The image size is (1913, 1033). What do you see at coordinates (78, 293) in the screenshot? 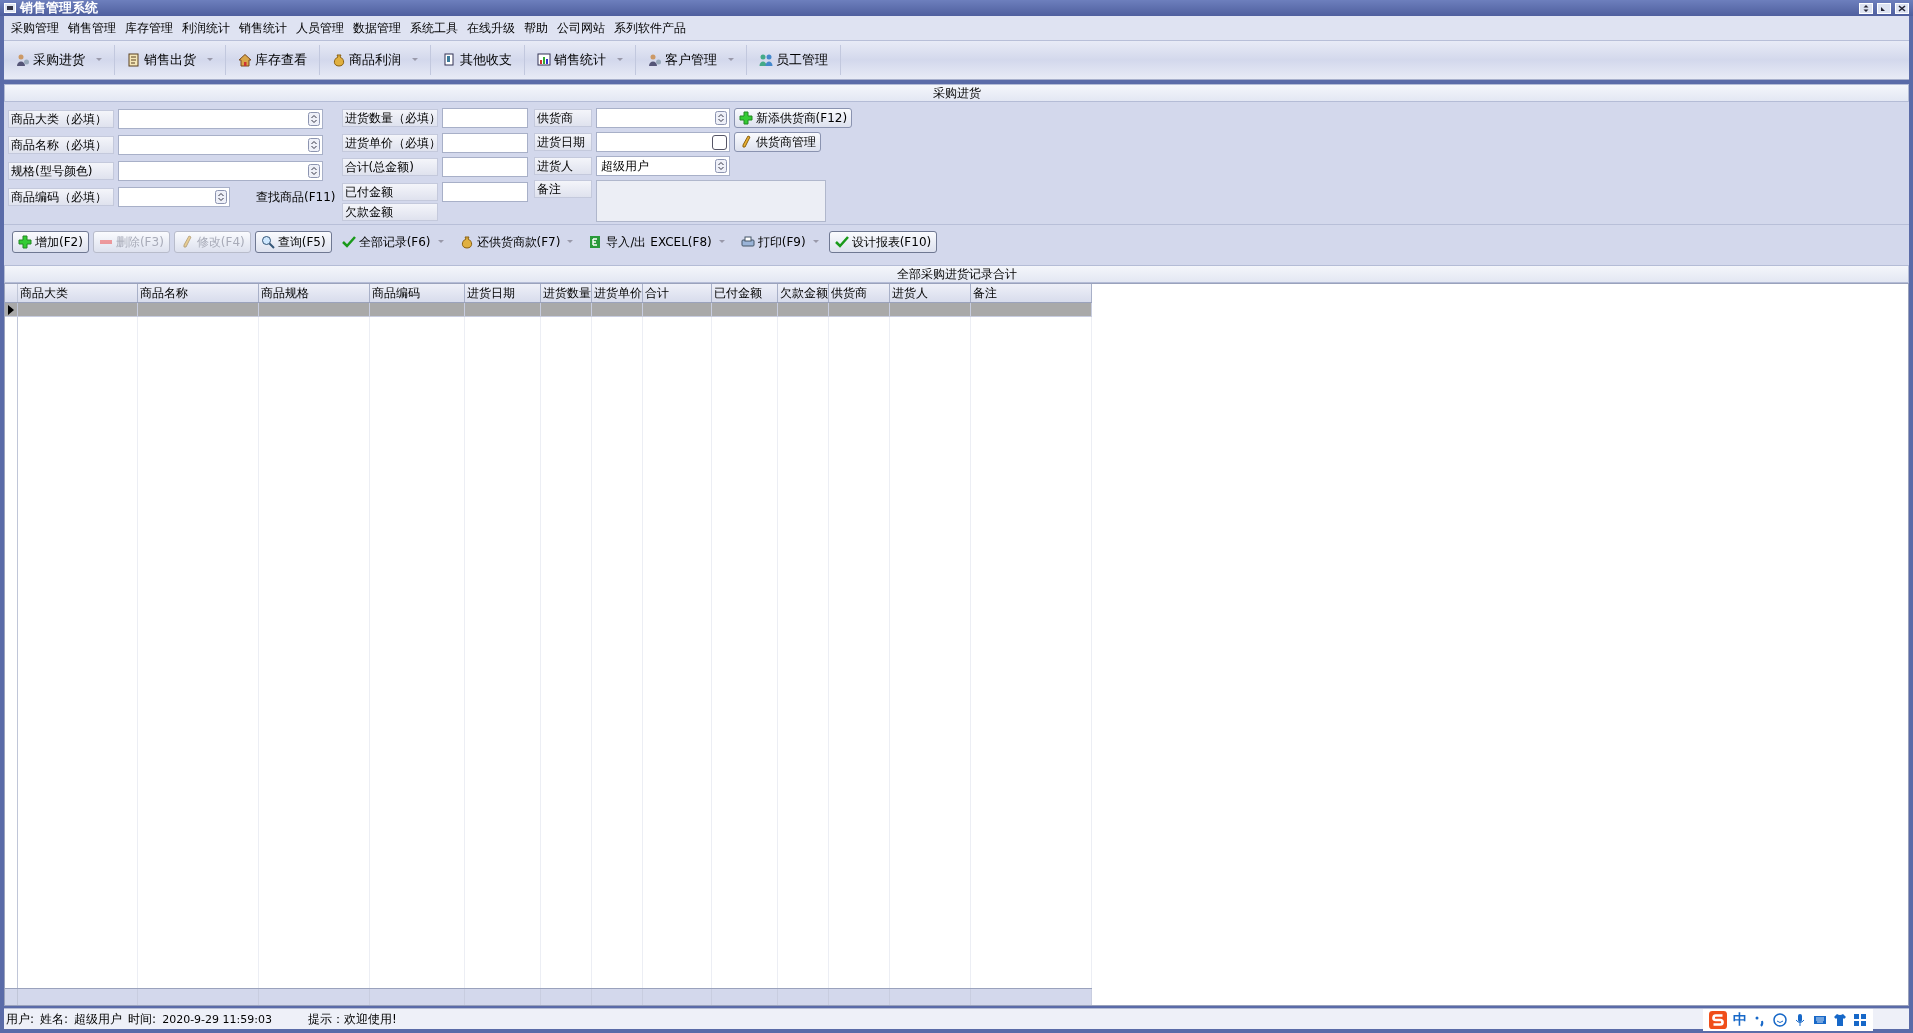
I see `column-header: 商品大类` at bounding box center [78, 293].